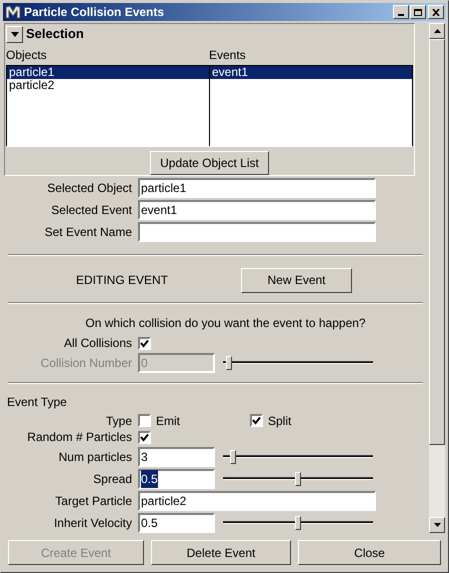  I want to click on new-event-button: New Event, so click(296, 280).